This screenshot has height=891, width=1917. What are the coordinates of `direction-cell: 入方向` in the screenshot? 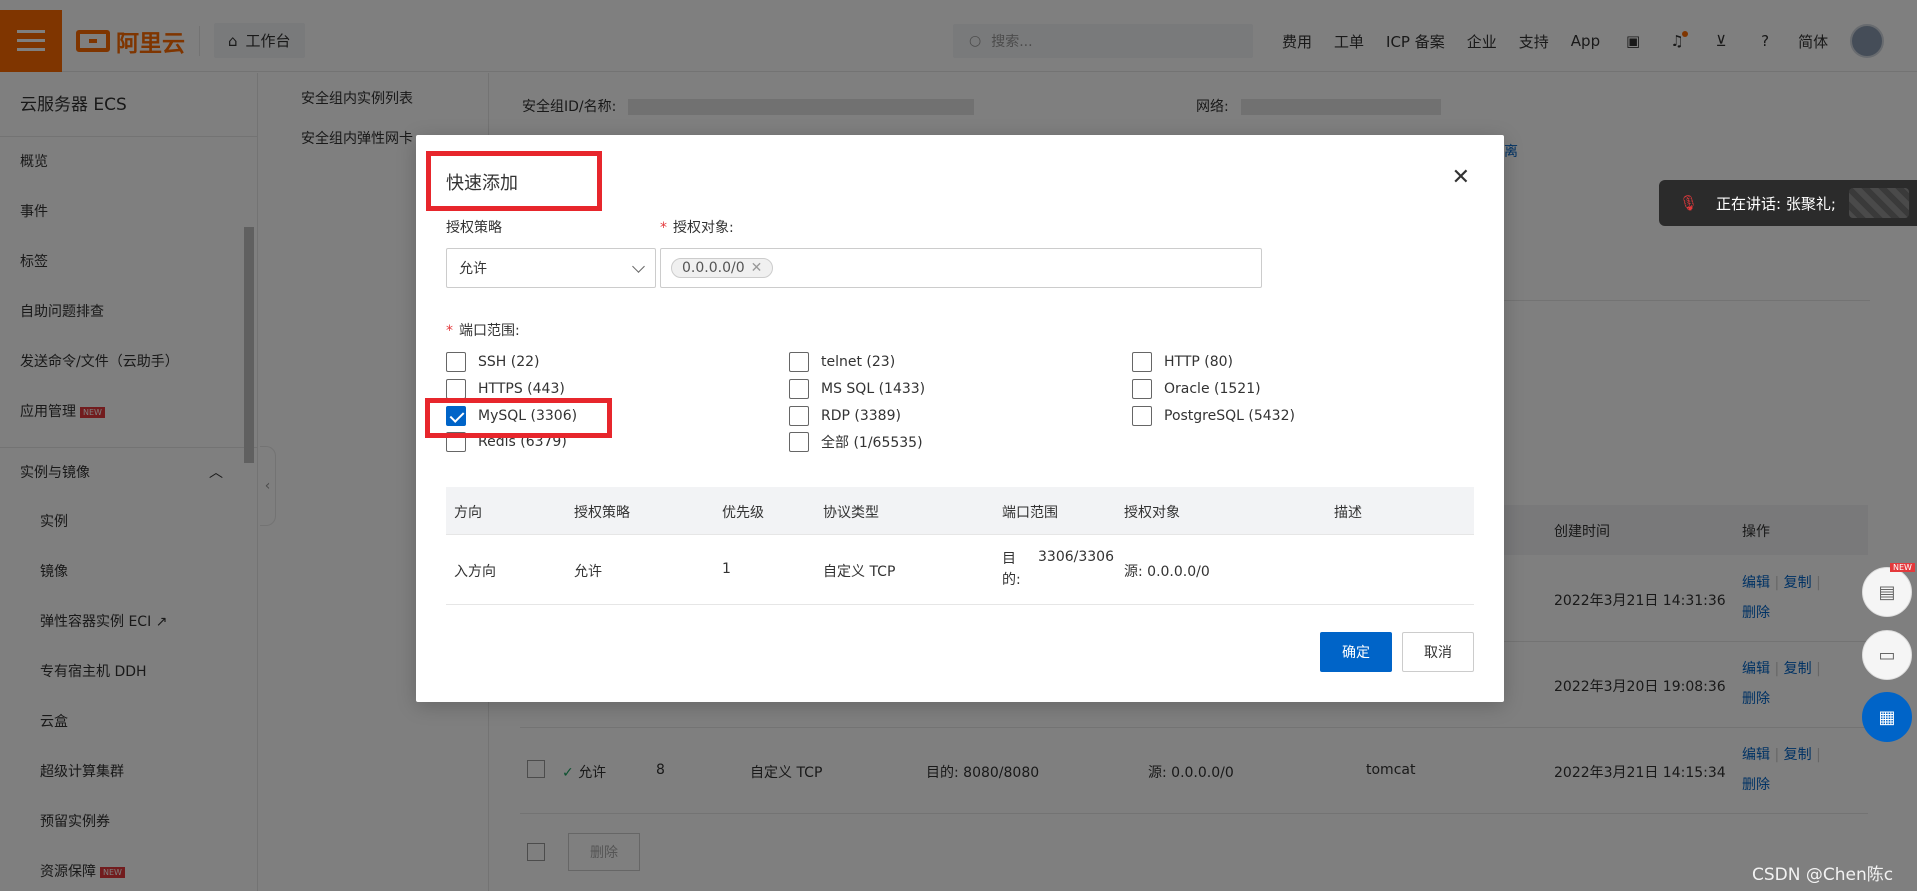 It's located at (475, 572).